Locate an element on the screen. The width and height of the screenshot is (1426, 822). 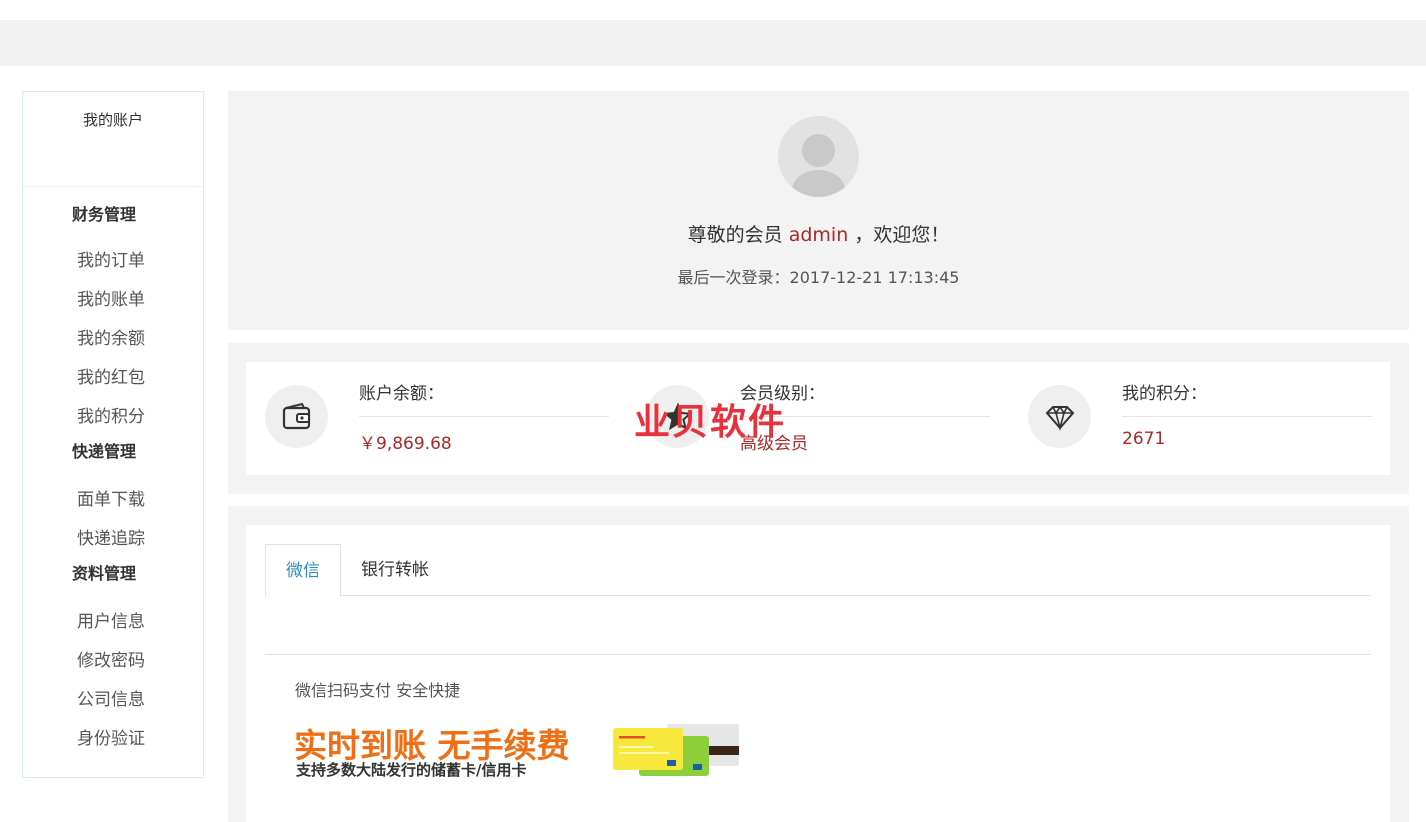
points-label: 我的积分： is located at coordinates (1164, 394).